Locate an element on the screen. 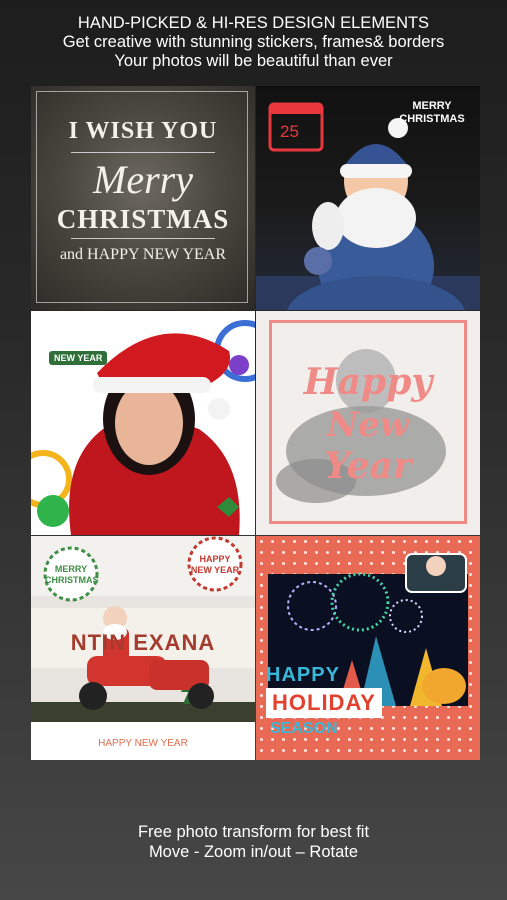  sample-happy-holiday-fireworks: HAPPY HOLIDAY SEASON is located at coordinates (368, 648).